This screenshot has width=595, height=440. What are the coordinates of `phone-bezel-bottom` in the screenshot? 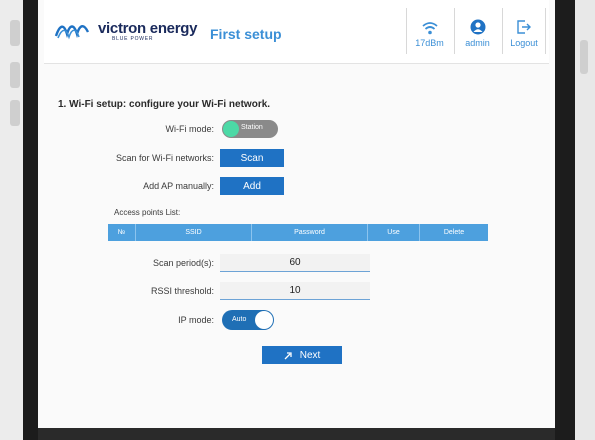 It's located at (296, 434).